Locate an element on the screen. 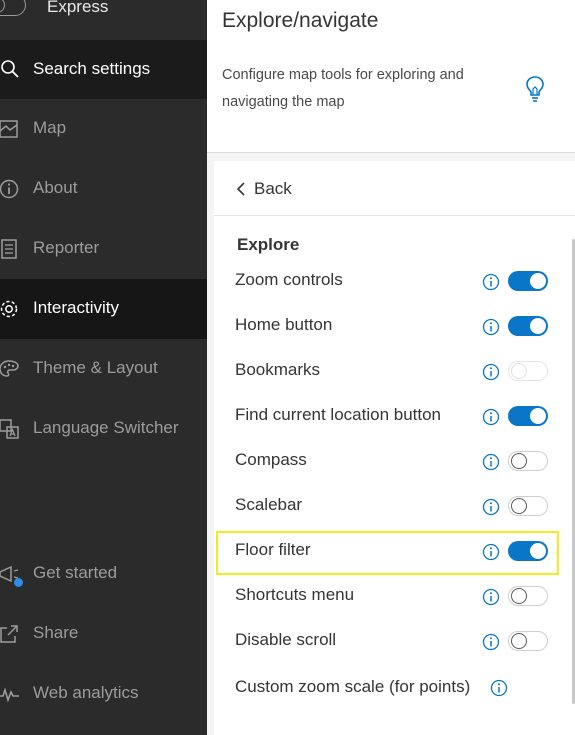 The image size is (575, 735). sidebar-item-language-switcher: Language Switcher is located at coordinates (103, 429).